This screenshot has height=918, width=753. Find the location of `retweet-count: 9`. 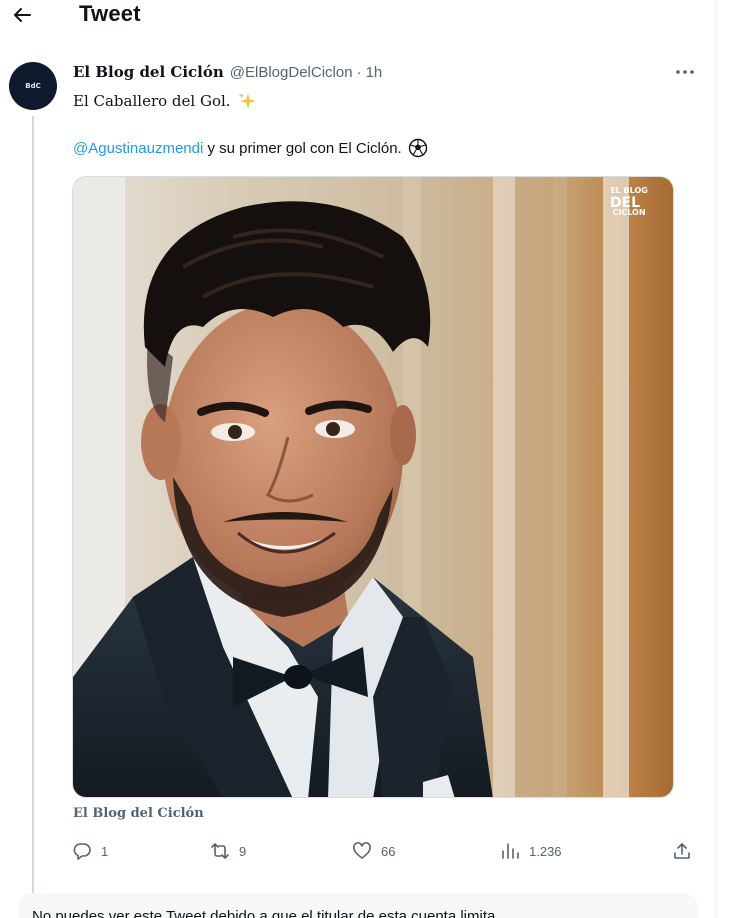

retweet-count: 9 is located at coordinates (243, 851).